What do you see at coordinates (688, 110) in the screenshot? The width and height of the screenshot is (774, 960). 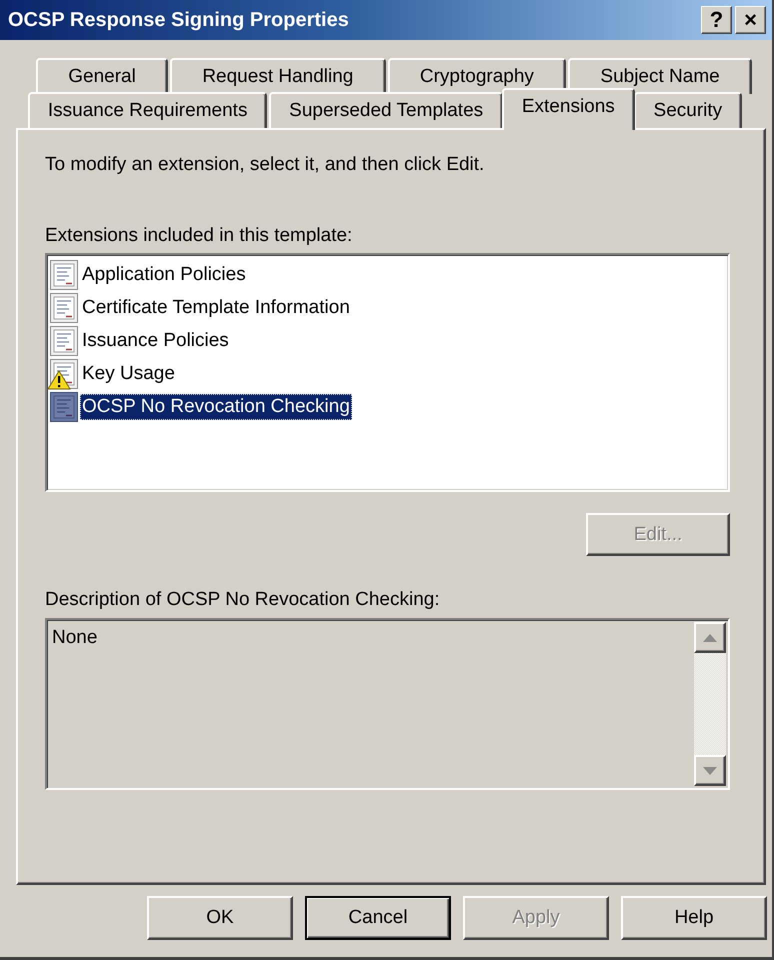 I see `tab: Security` at bounding box center [688, 110].